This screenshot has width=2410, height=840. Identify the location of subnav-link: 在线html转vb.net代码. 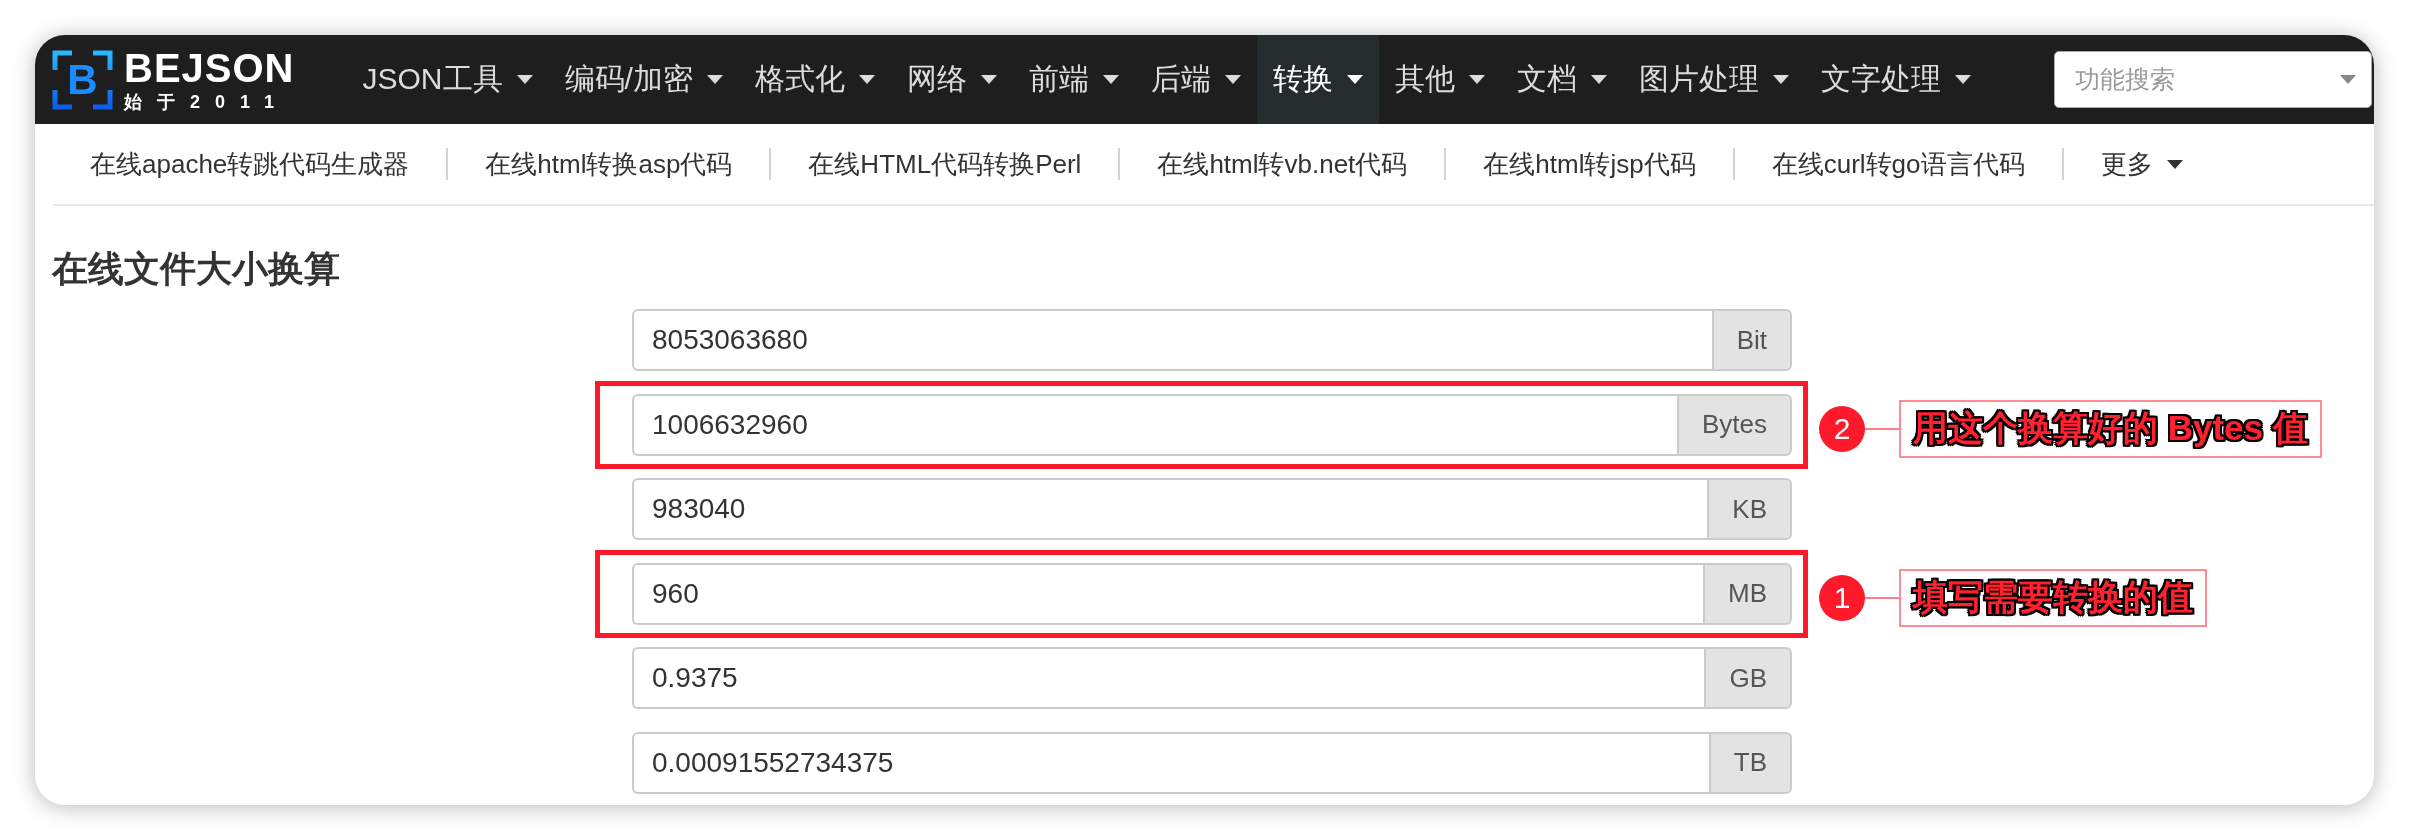
(1282, 164).